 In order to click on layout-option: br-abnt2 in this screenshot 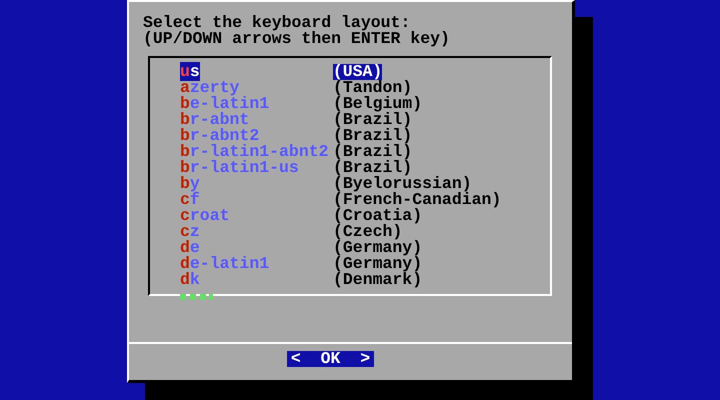, I will do `click(256, 136)`.